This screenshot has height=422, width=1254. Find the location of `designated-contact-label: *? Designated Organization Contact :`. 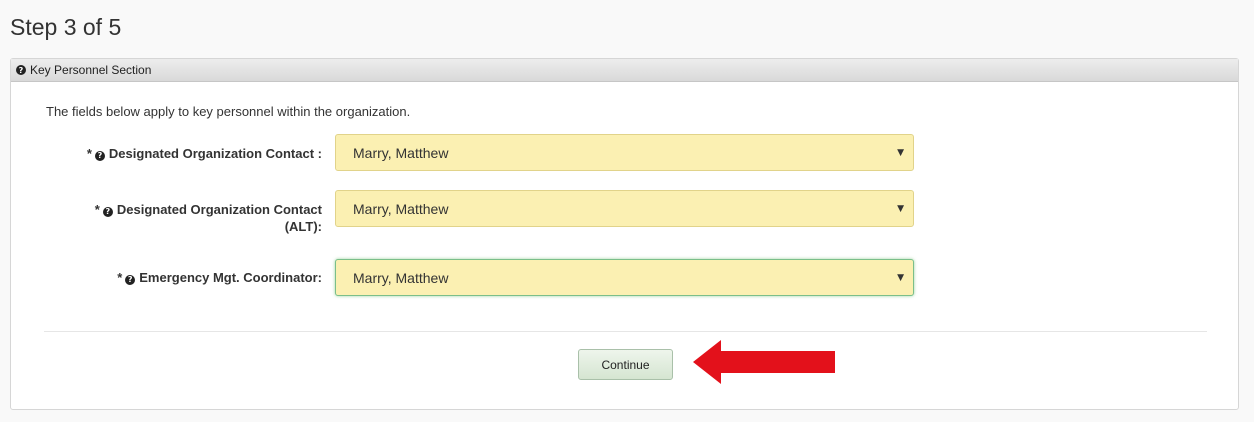

designated-contact-label: *? Designated Organization Contact : is located at coordinates (204, 153).